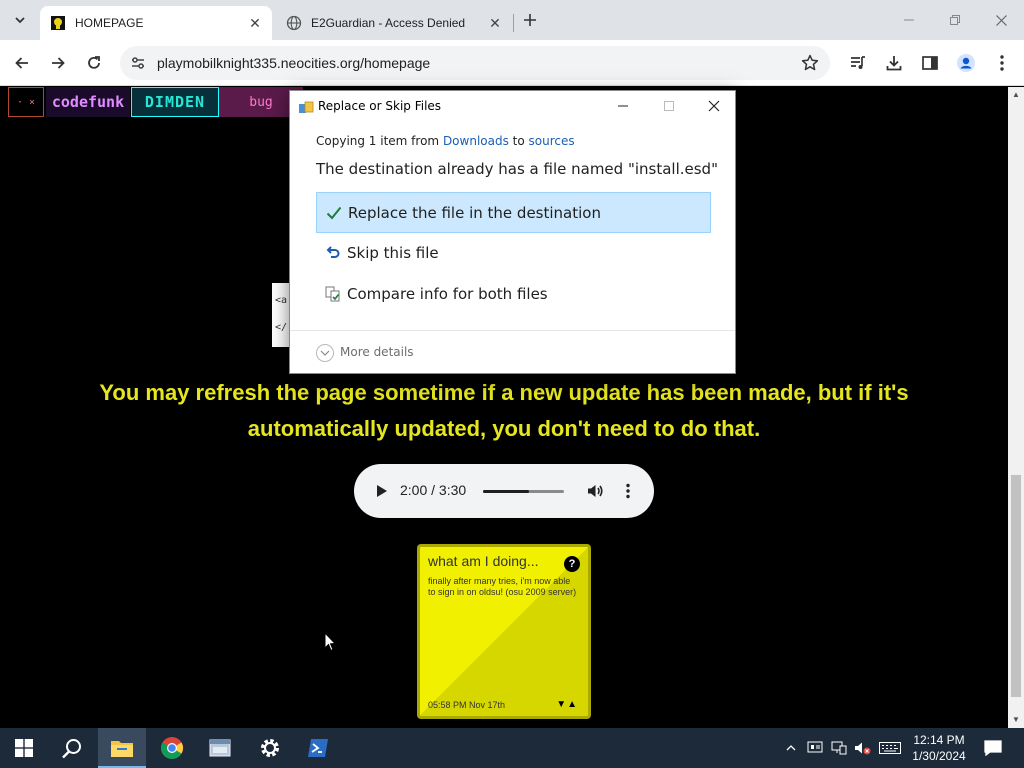  I want to click on powershell-icon, so click(318, 748).